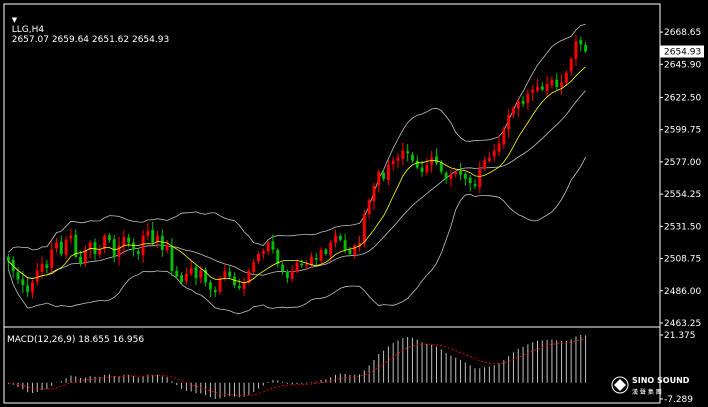 This screenshot has height=407, width=708. What do you see at coordinates (682, 33) in the screenshot?
I see `y-tick-label: 2668.65` at bounding box center [682, 33].